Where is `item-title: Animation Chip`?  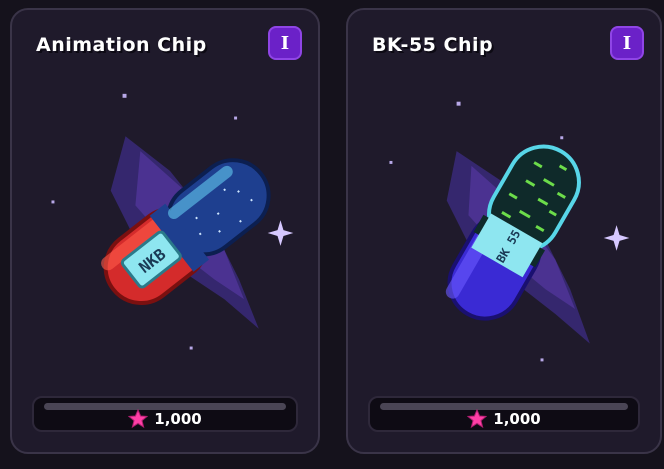 item-title: Animation Chip is located at coordinates (121, 45).